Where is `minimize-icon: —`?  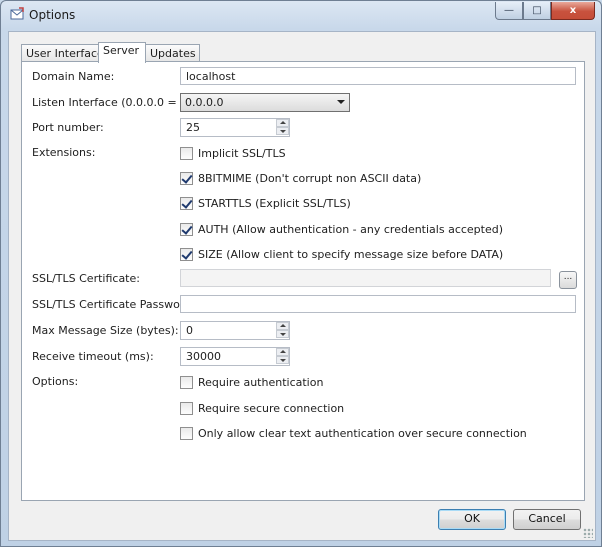 minimize-icon: — is located at coordinates (509, 10).